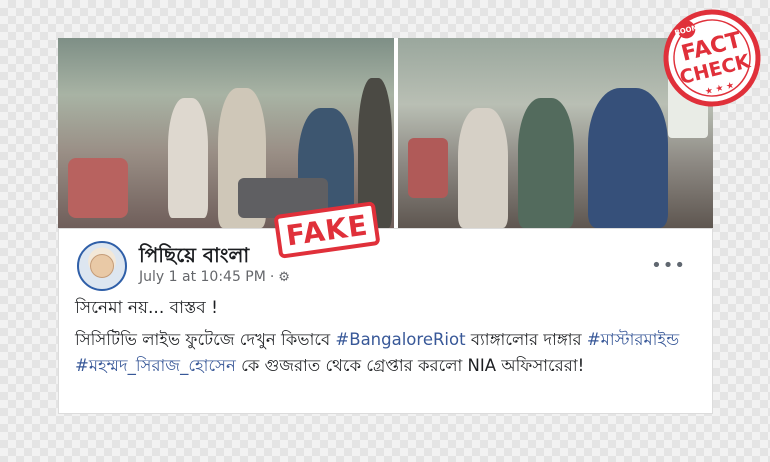  Describe the element at coordinates (205, 339) in the screenshot. I see `body-text-1: সিসিটিভি লাইভ ফুটেজে দেখুন কিভাবে` at that location.